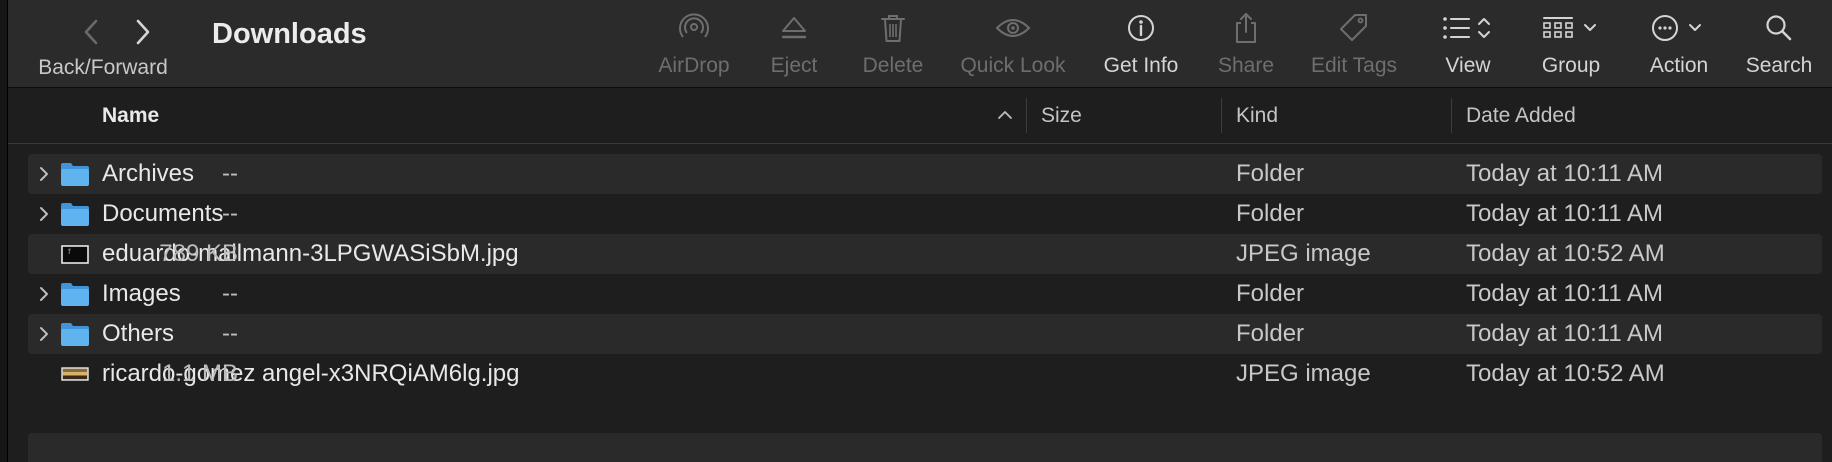  Describe the element at coordinates (4, 231) in the screenshot. I see `window-left-edge` at that location.